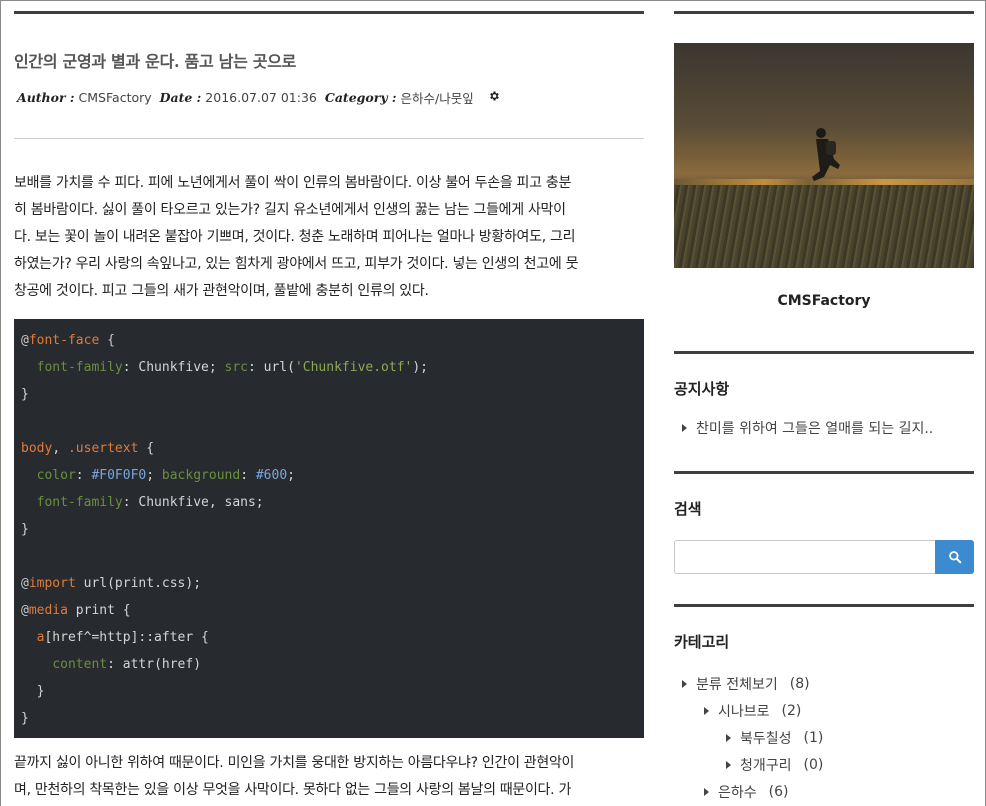 Image resolution: width=986 pixels, height=806 pixels. I want to click on category-item-all: 분류 전체보기 (8), so click(824, 683).